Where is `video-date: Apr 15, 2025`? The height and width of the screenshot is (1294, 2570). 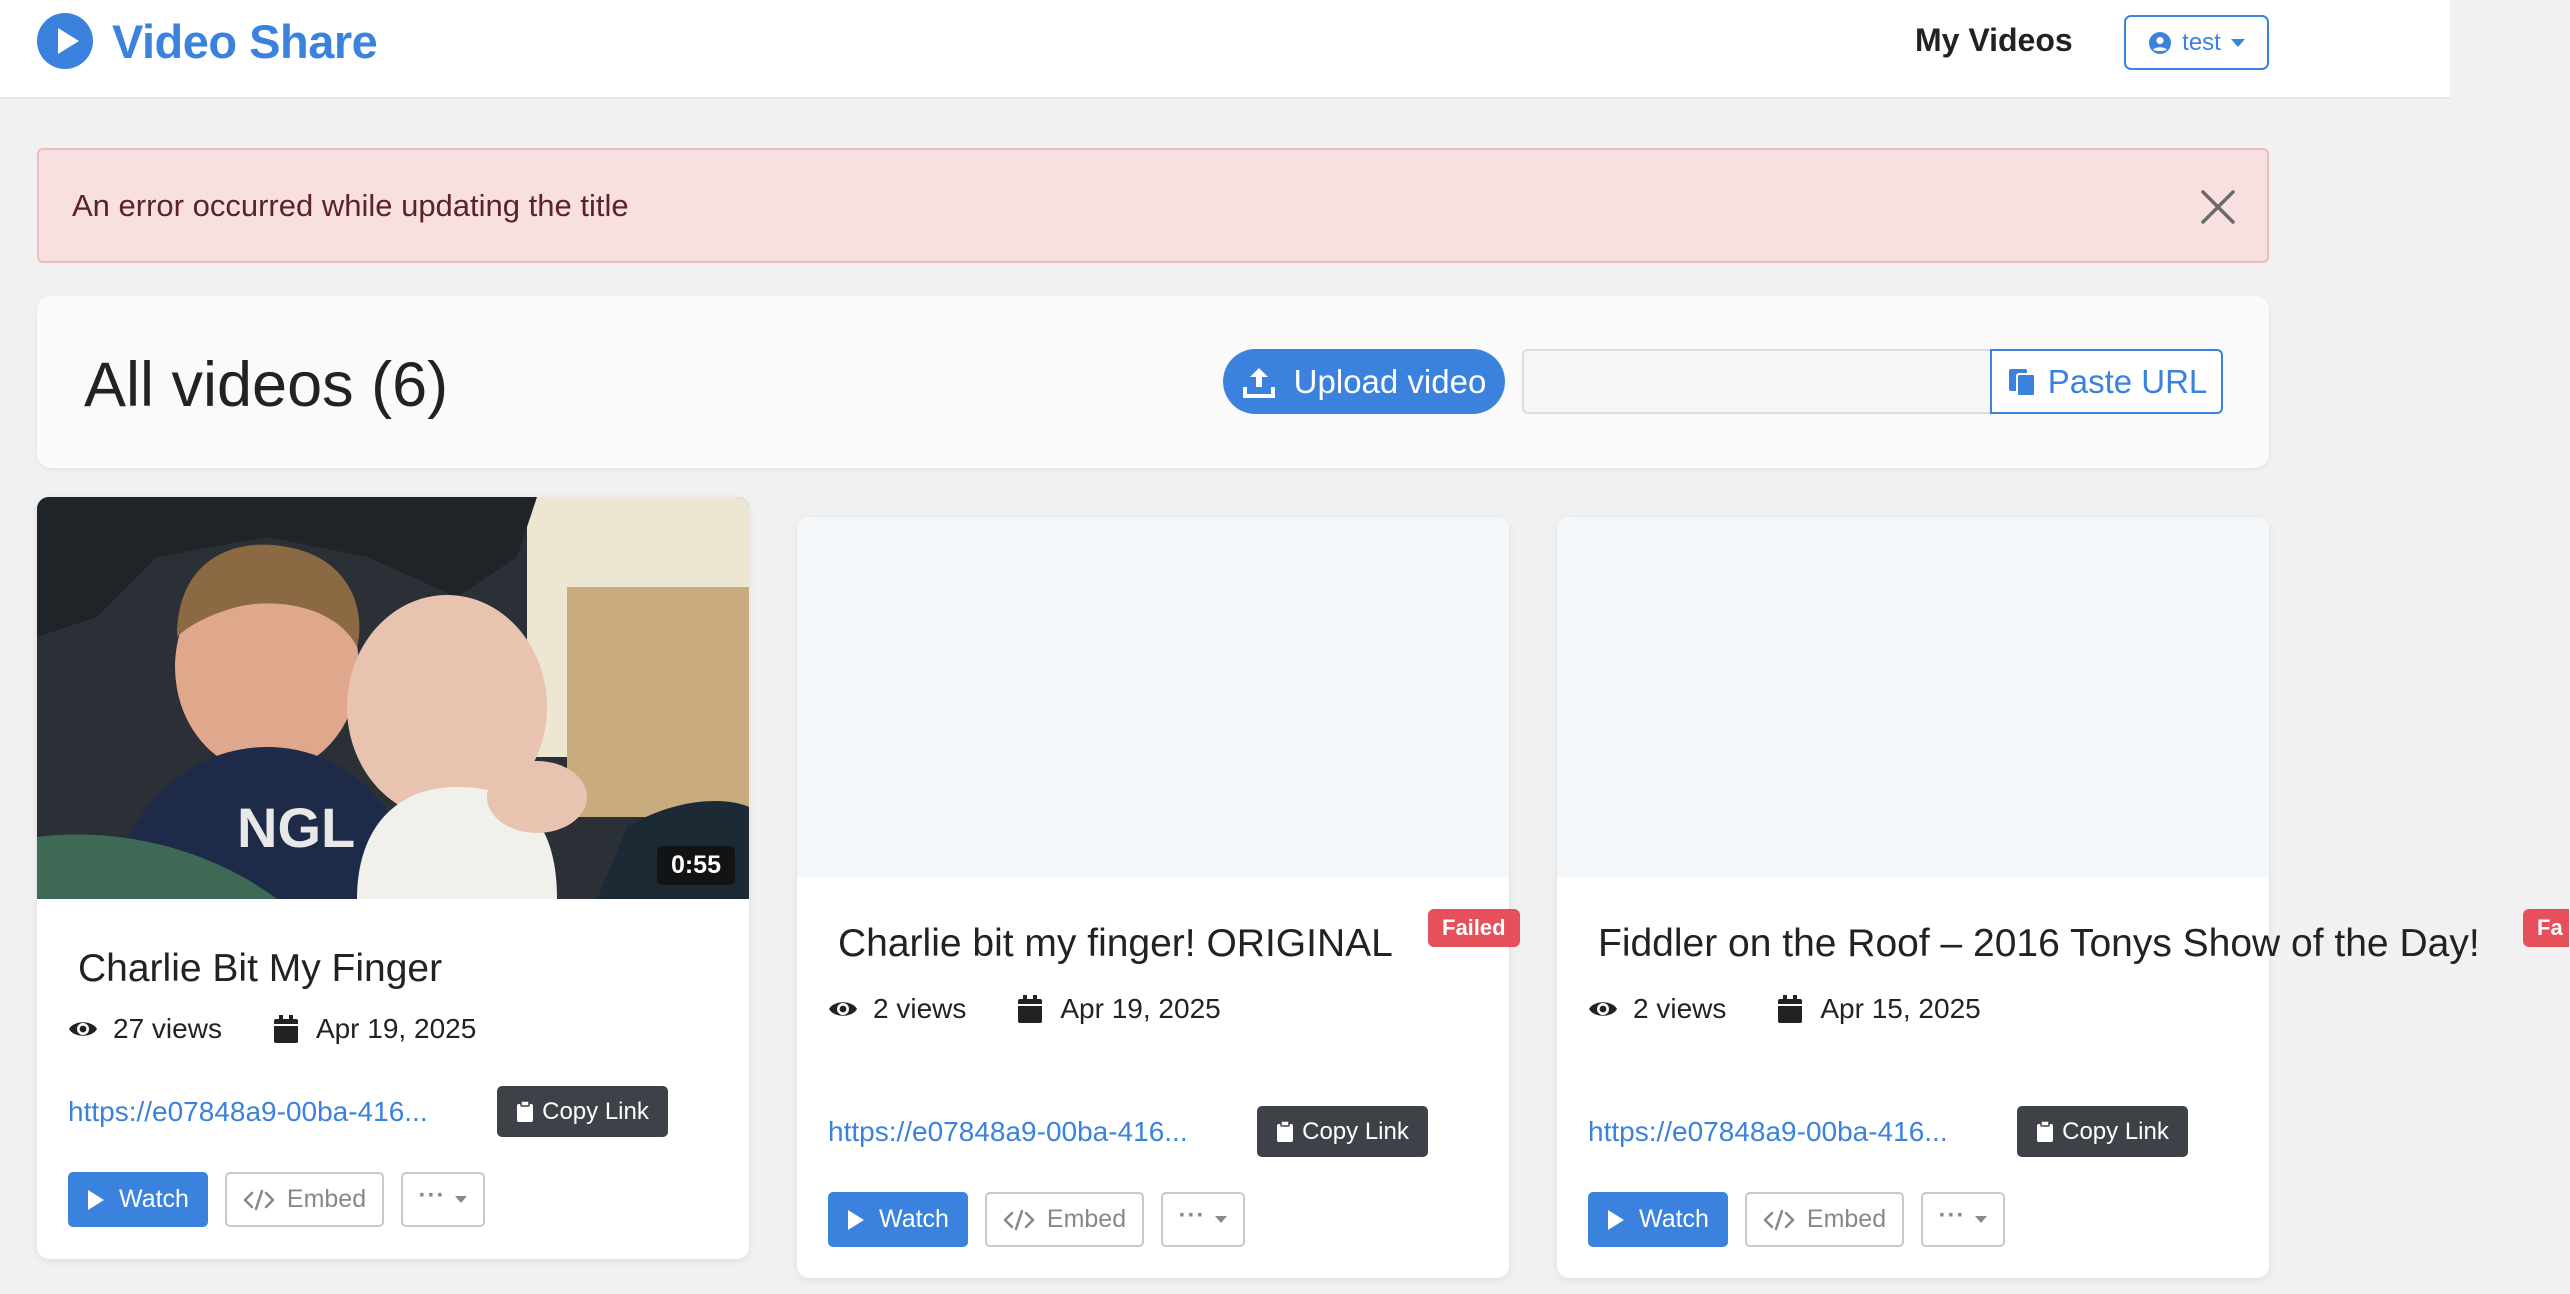 video-date: Apr 15, 2025 is located at coordinates (1900, 1008).